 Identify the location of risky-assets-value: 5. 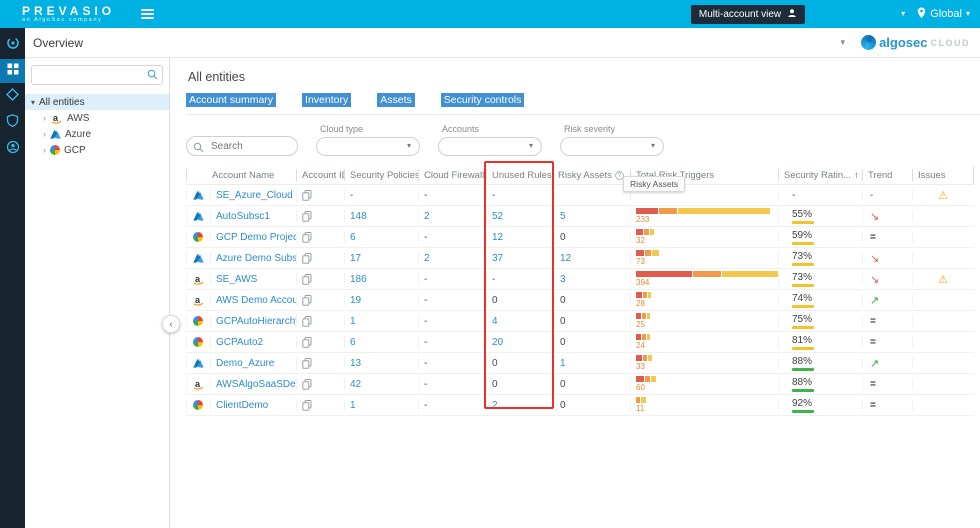
(563, 216).